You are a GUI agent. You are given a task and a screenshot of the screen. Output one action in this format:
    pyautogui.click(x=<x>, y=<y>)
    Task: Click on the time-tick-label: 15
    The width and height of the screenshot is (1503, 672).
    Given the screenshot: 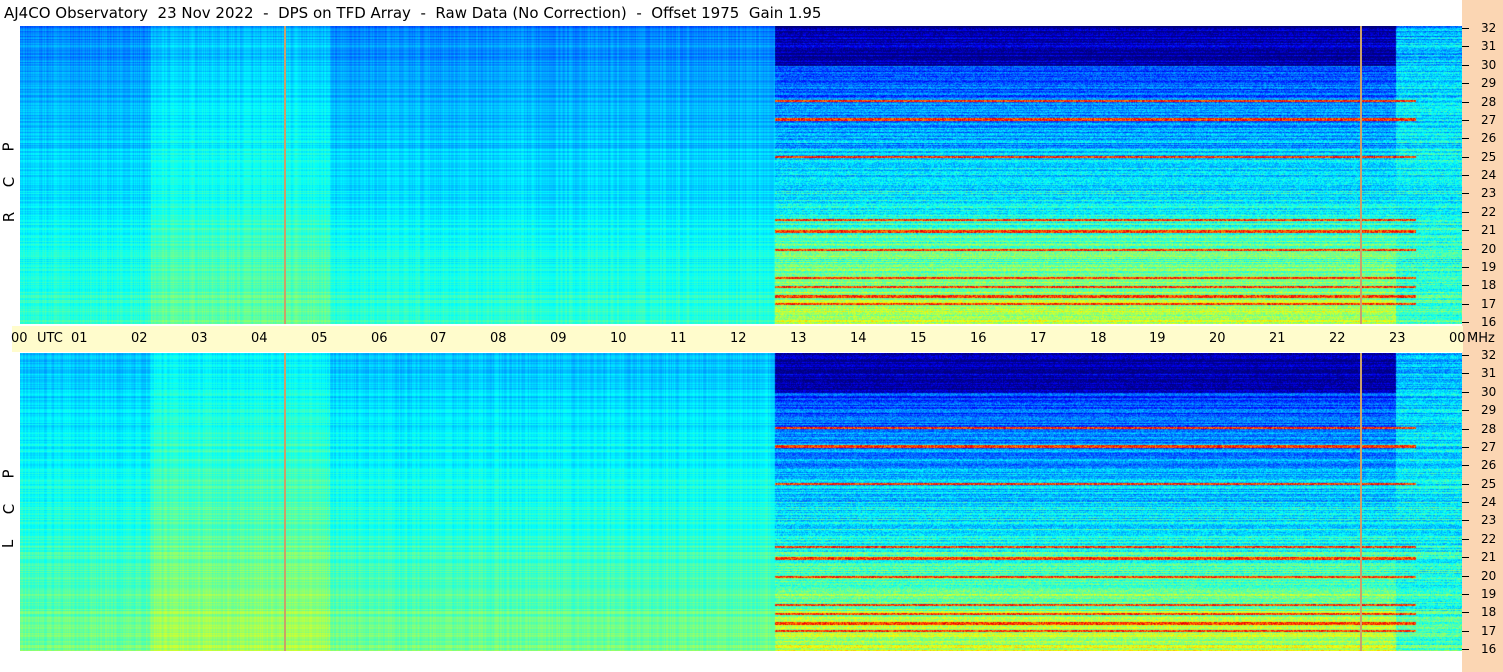 What is the action you would take?
    pyautogui.click(x=918, y=338)
    